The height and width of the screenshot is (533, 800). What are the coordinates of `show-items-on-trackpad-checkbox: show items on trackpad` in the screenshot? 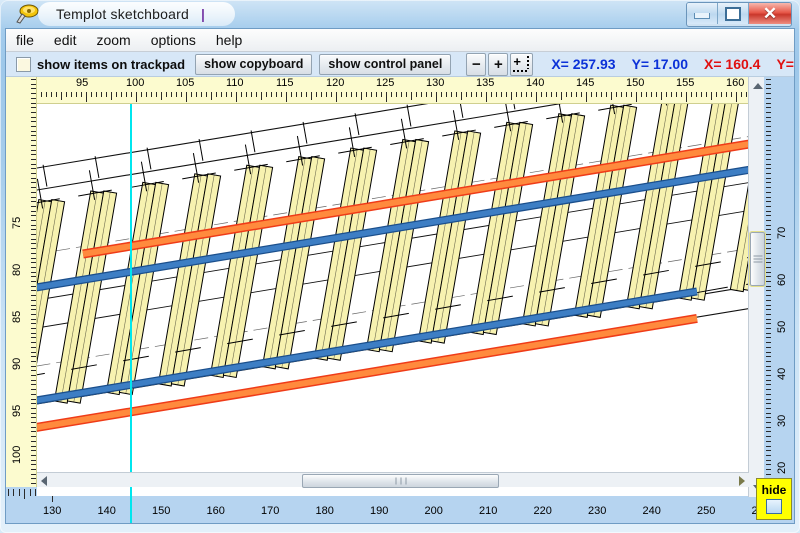 It's located at (100, 64).